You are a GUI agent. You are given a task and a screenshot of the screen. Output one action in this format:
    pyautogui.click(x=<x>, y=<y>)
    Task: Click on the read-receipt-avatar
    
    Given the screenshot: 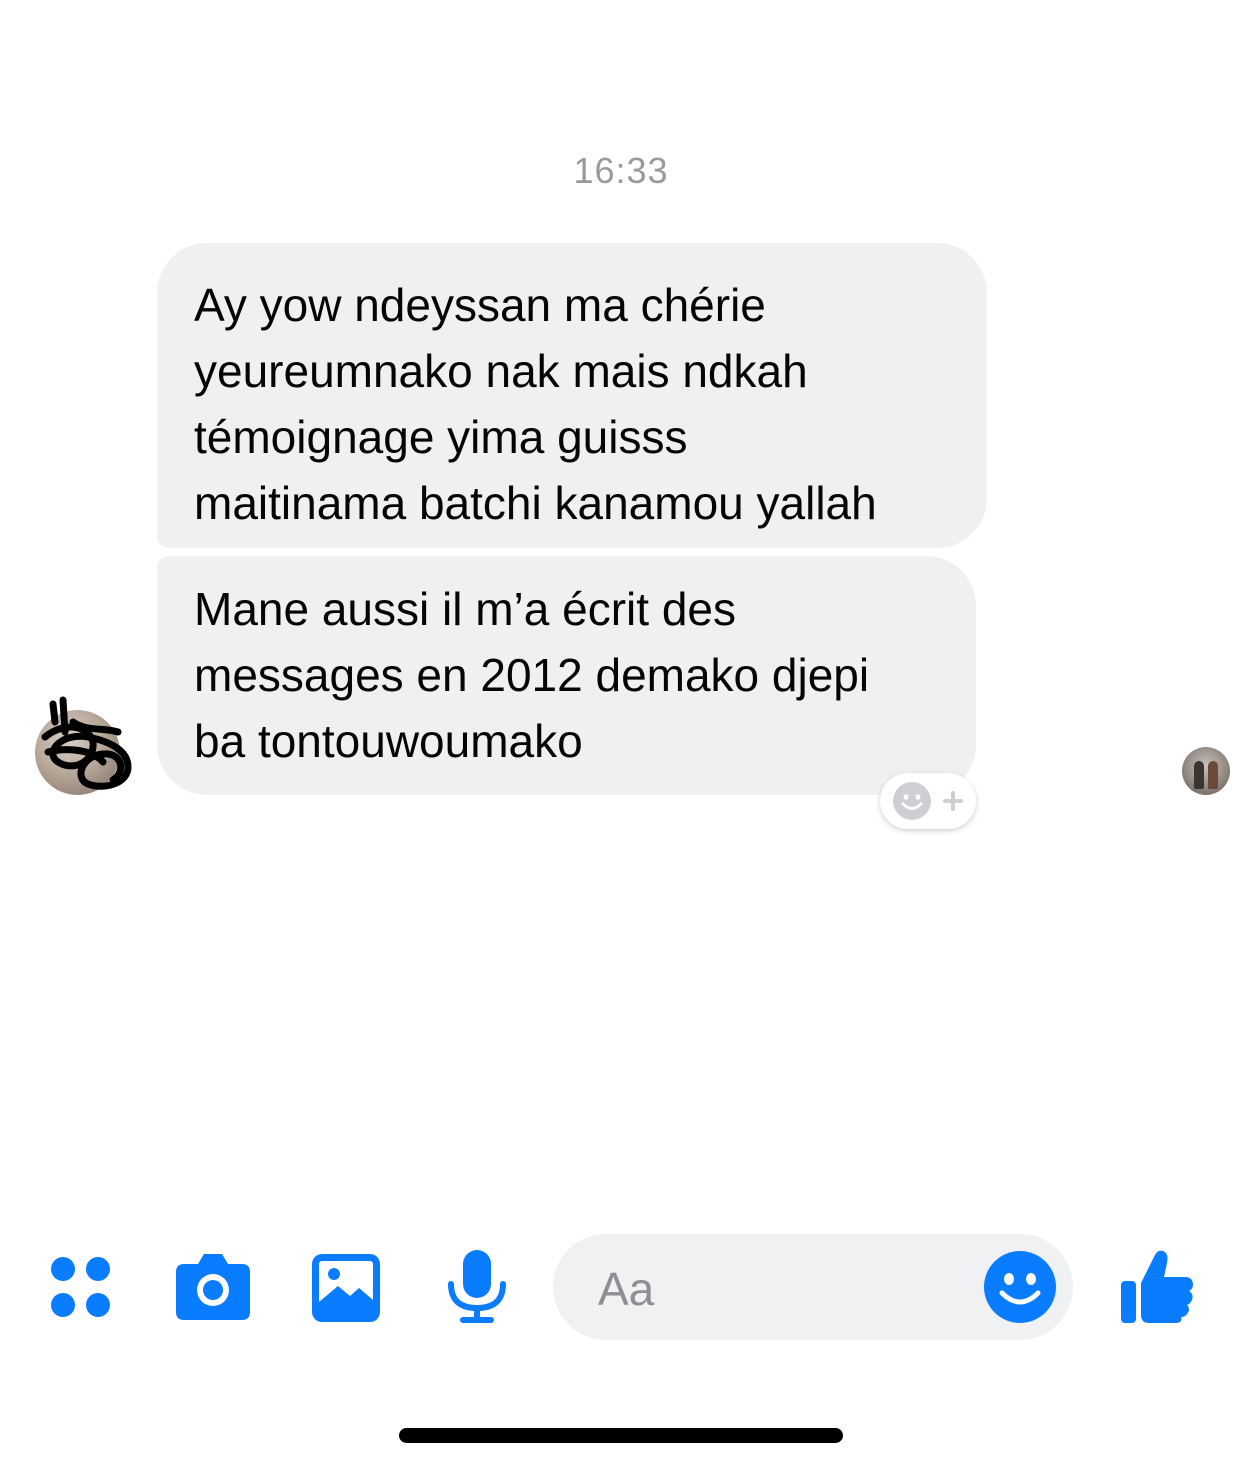 What is the action you would take?
    pyautogui.click(x=1206, y=771)
    